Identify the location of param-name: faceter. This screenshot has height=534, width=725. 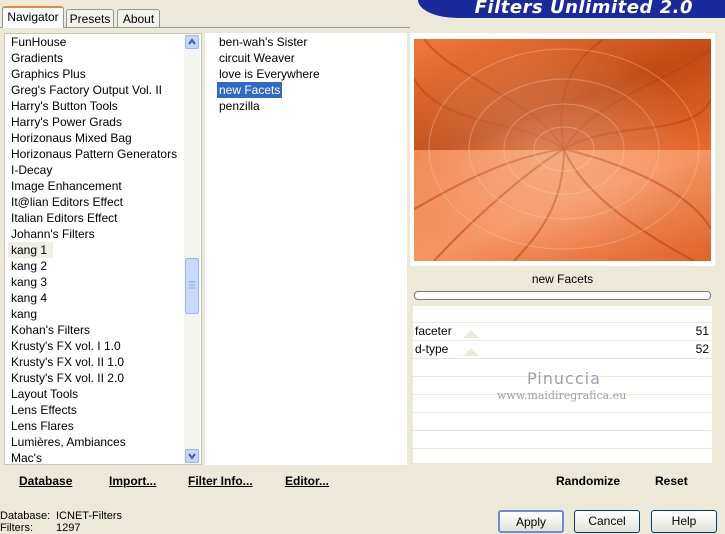
(433, 331).